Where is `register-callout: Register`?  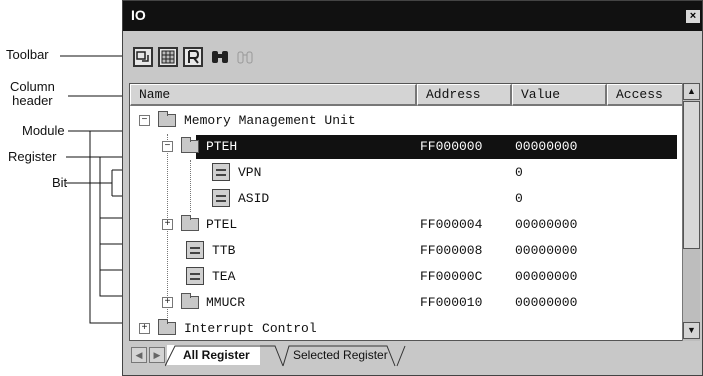
register-callout: Register is located at coordinates (32, 156).